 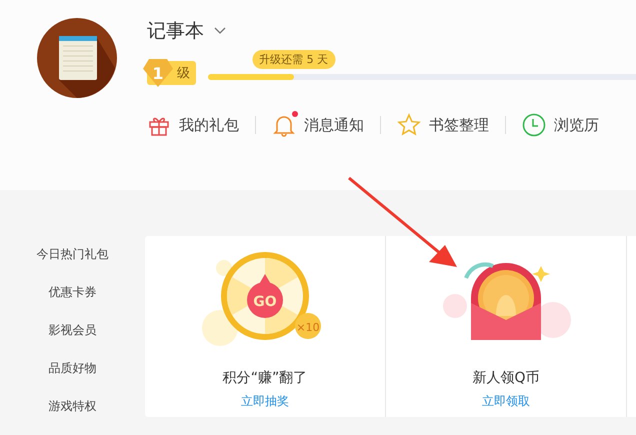 I want to click on star-icon, so click(x=409, y=125).